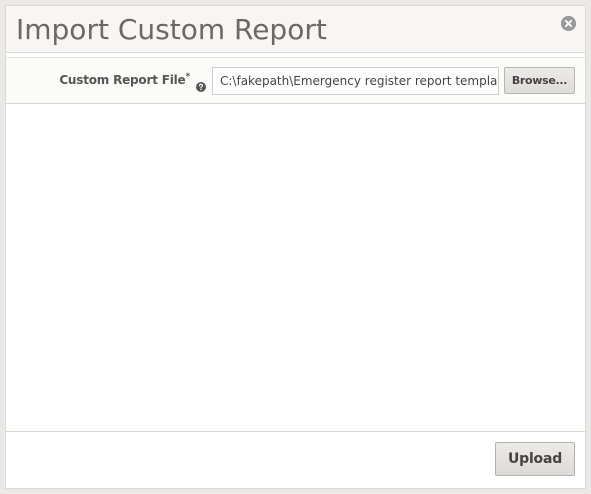 This screenshot has height=494, width=591. What do you see at coordinates (295, 459) in the screenshot?
I see `dialog-footer: Upload` at bounding box center [295, 459].